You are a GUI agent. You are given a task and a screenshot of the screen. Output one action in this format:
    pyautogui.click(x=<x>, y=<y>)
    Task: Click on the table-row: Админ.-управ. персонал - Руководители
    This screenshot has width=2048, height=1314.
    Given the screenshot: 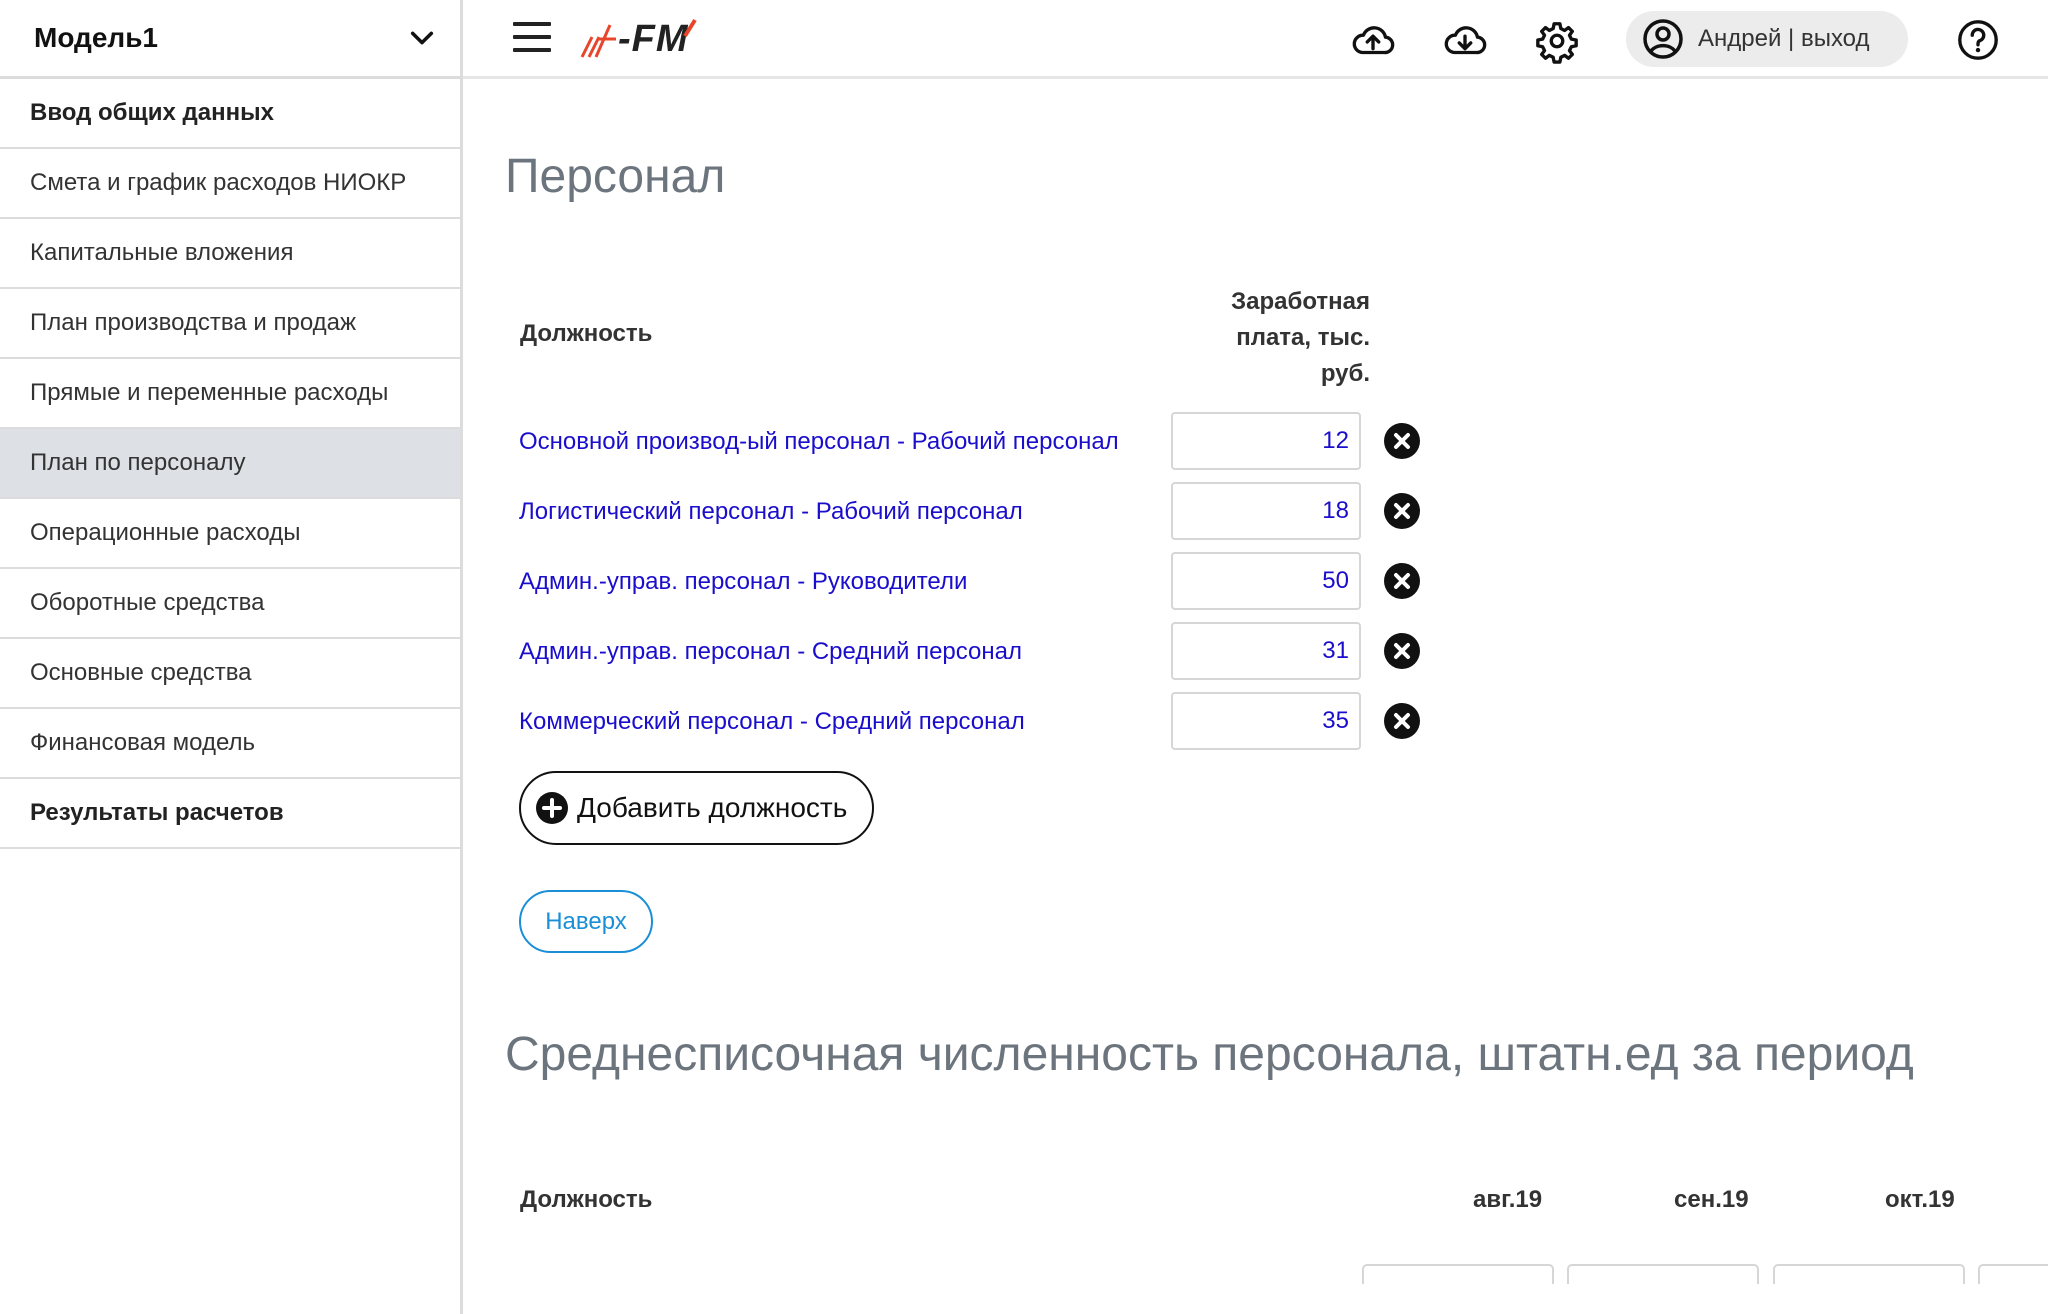 What is the action you would take?
    pyautogui.click(x=963, y=582)
    